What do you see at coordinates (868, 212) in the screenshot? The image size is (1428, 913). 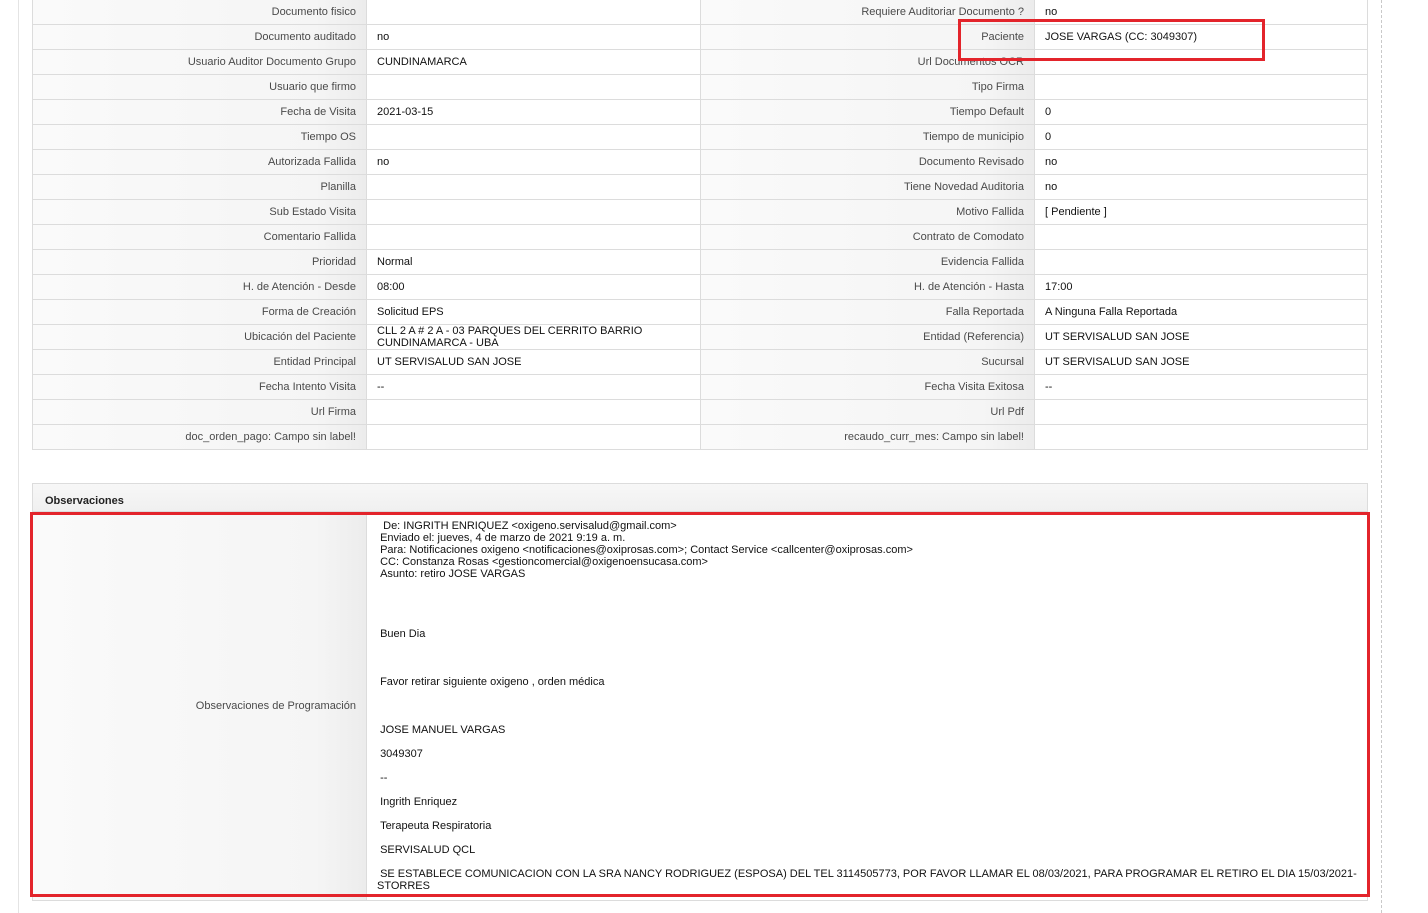 I see `motivo-fallida-label: Motivo Fallida` at bounding box center [868, 212].